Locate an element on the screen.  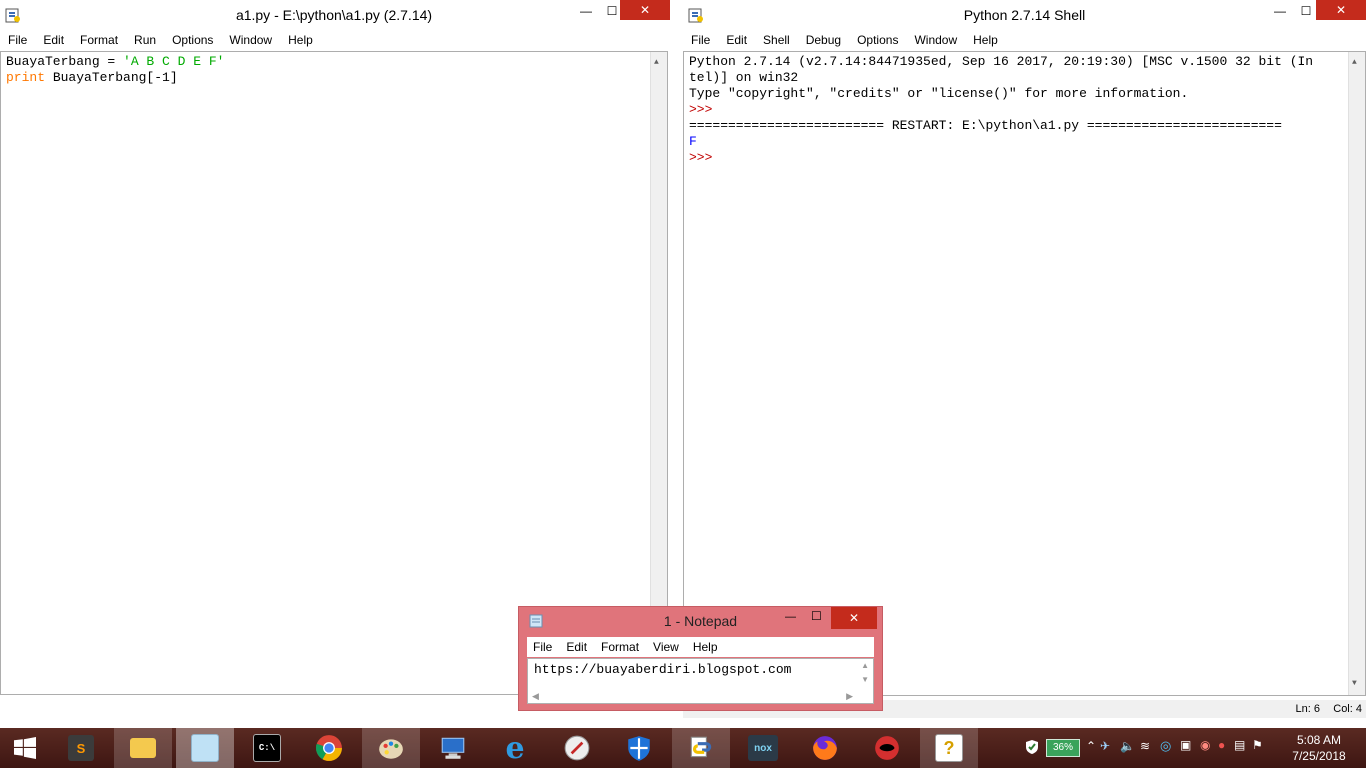
tray-app-icon: ▤ is located at coordinates (1239, 745).